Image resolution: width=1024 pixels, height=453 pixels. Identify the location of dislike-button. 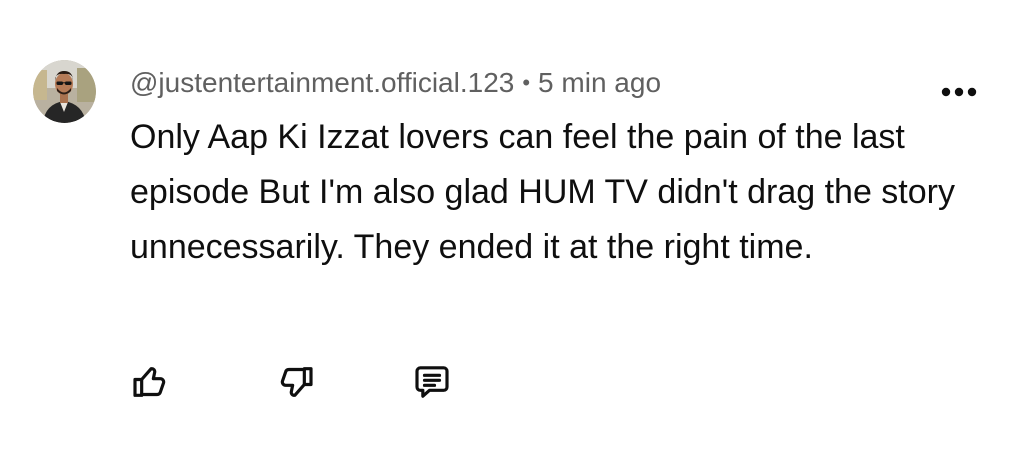
(296, 382).